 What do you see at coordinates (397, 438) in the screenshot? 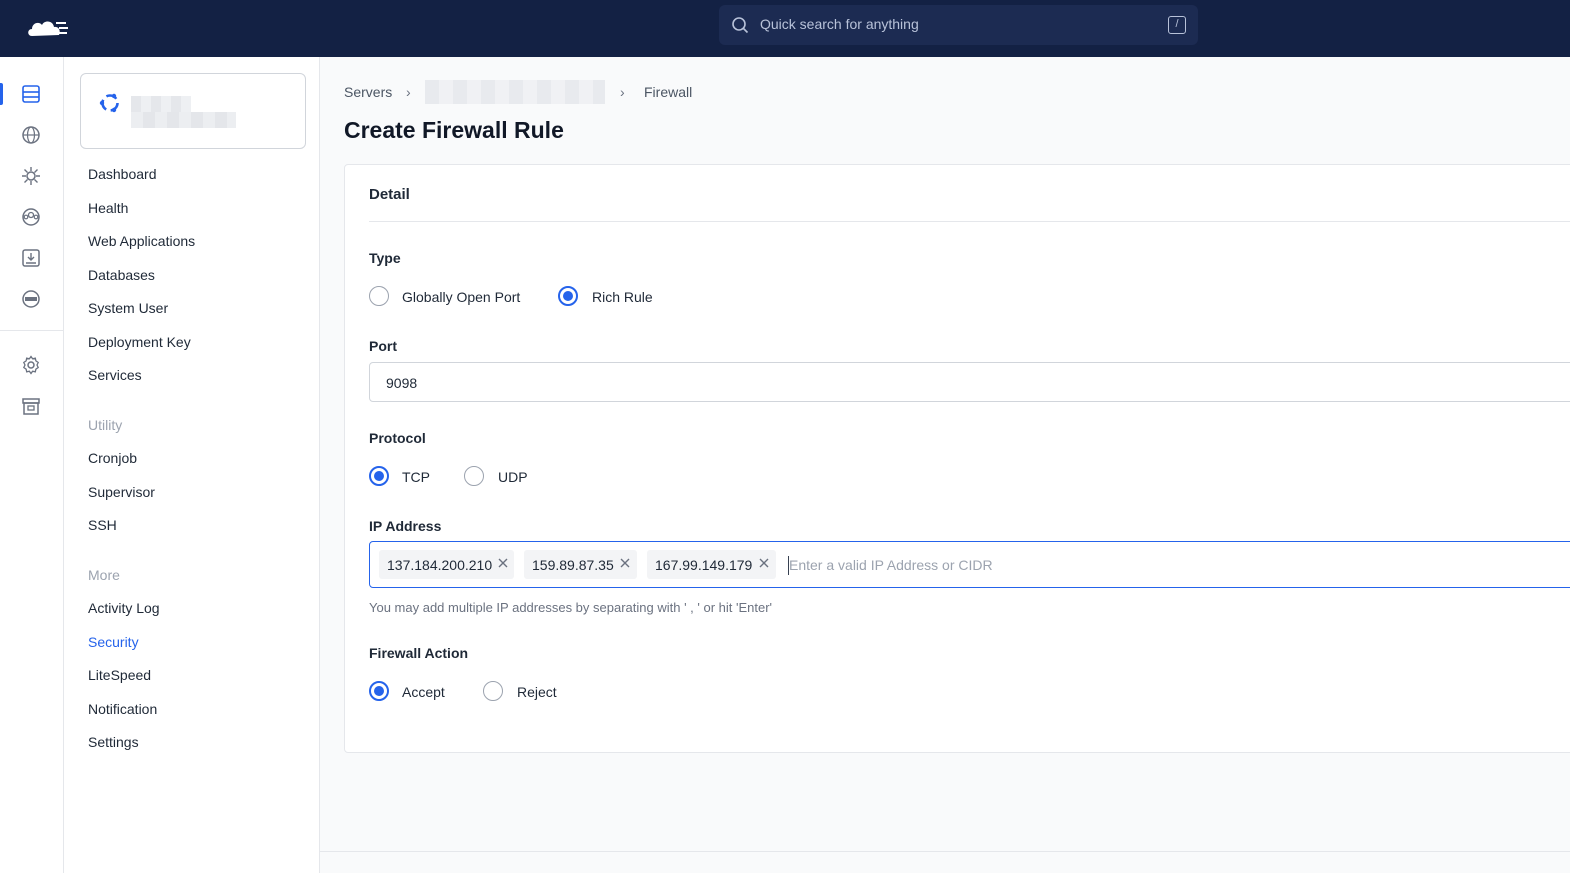
I see `protocol-label: Protocol` at bounding box center [397, 438].